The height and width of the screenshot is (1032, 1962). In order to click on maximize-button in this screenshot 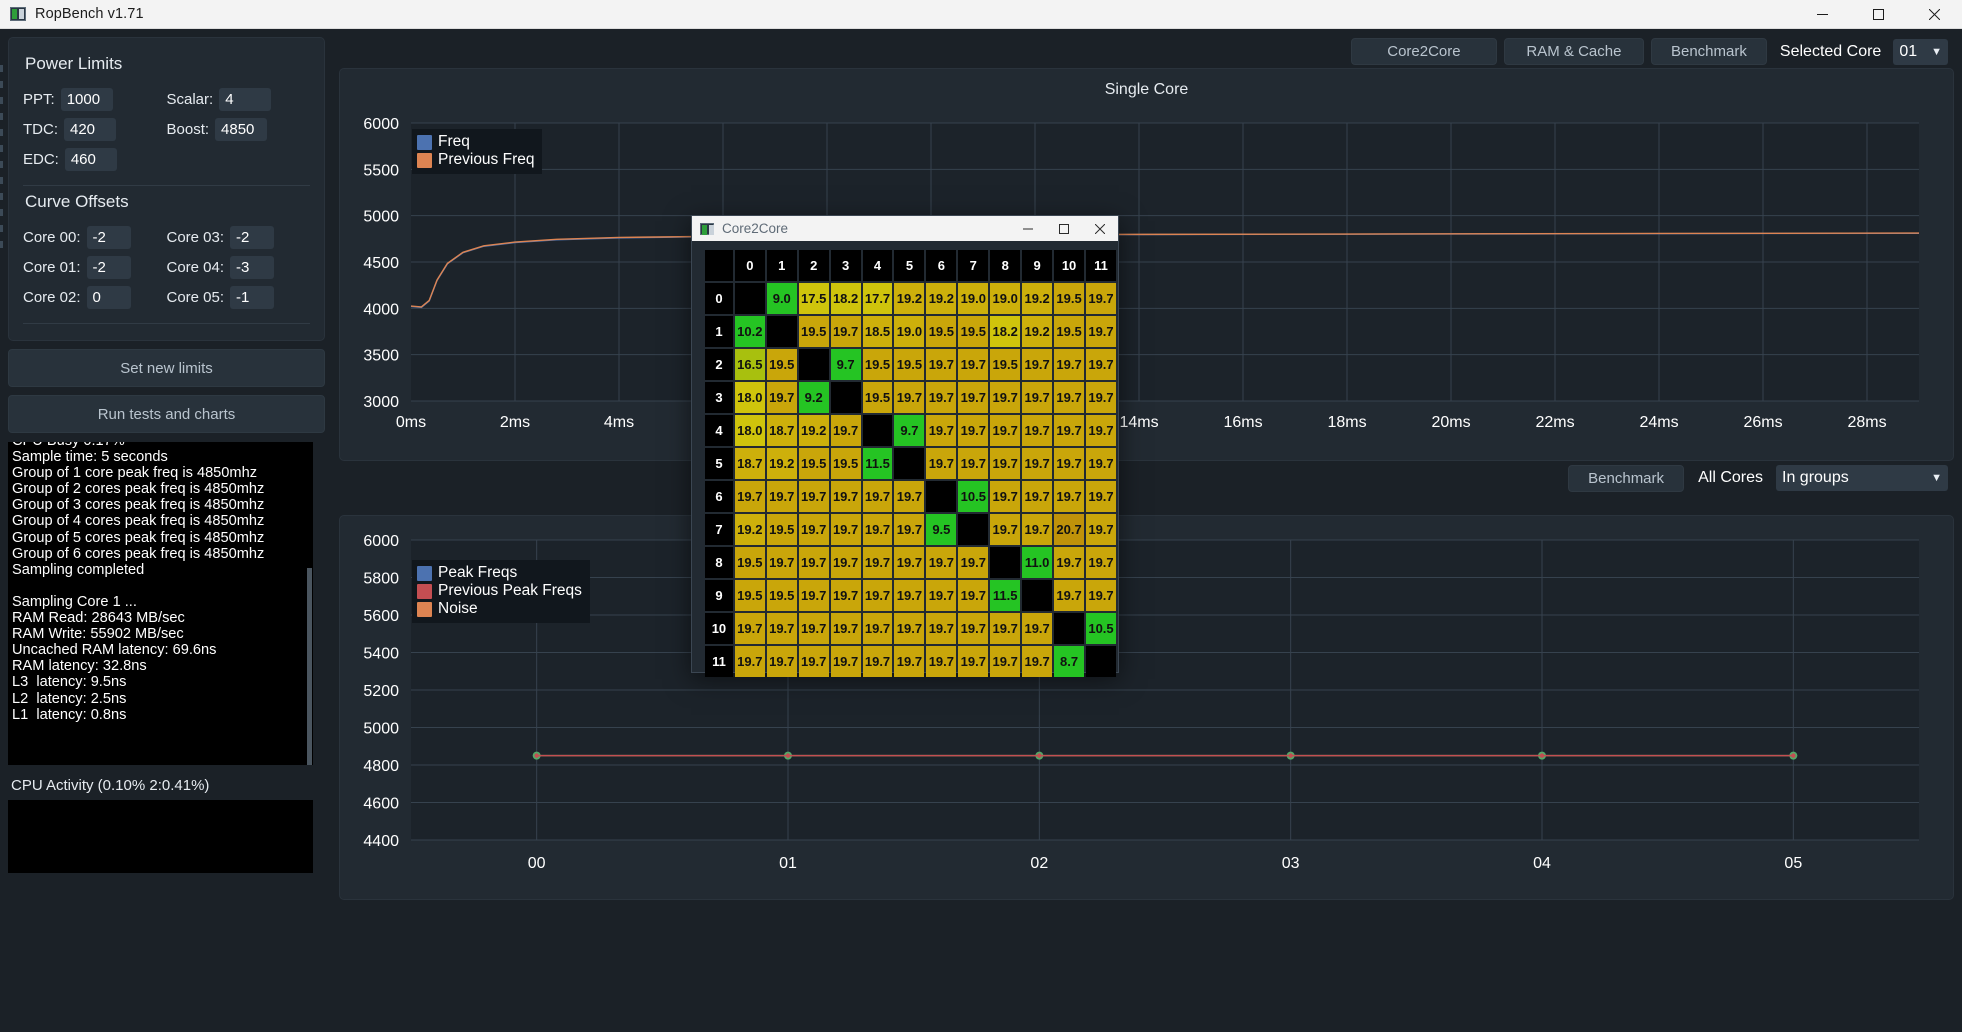, I will do `click(1878, 14)`.